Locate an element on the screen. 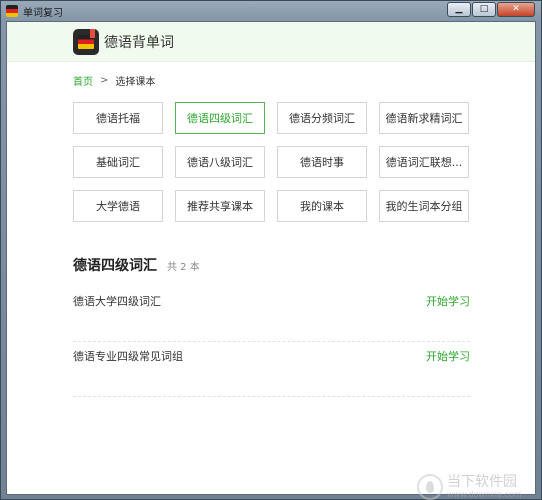 The image size is (542, 500). watermark: 当下软件园 www.downxia.com is located at coordinates (469, 487).